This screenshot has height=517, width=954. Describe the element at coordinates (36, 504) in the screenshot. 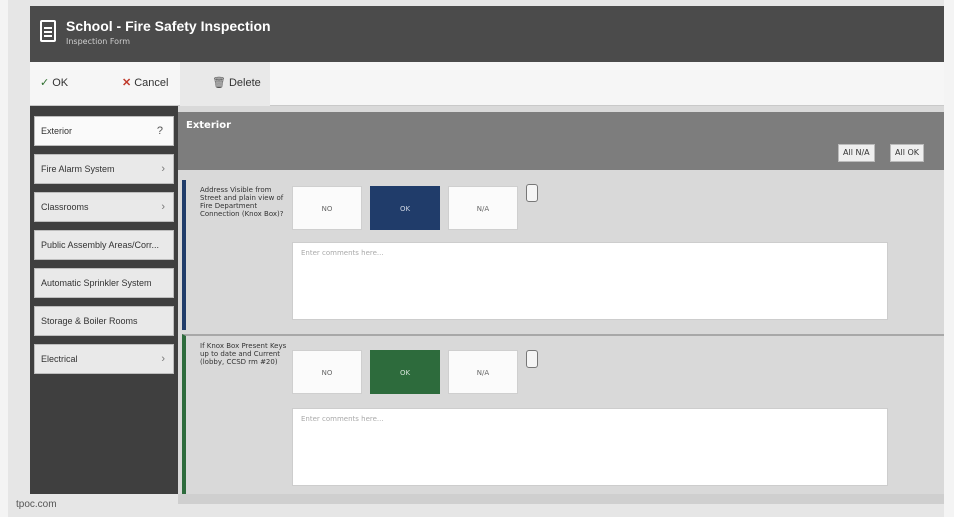

I see `footer-watermark: tpoc.com` at that location.